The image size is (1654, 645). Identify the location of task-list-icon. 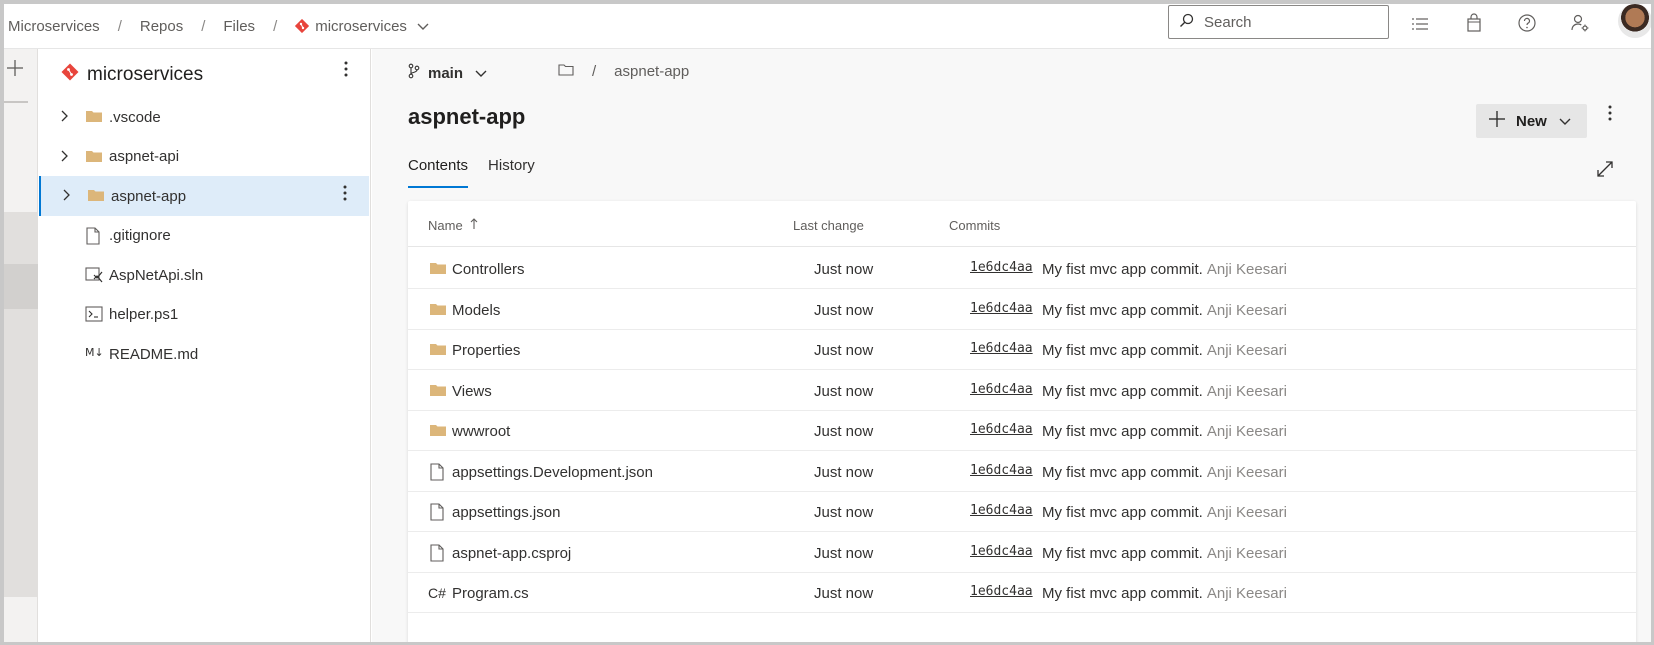
(1420, 24).